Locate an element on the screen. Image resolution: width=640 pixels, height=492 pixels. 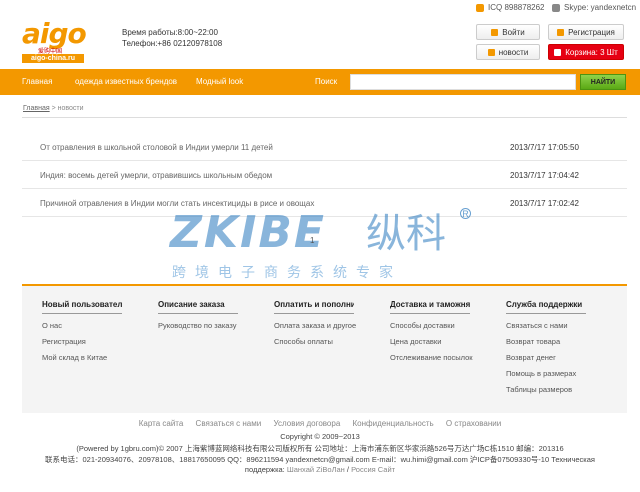
working-hours: Время работы:8:00~22:00 is located at coordinates (170, 32).